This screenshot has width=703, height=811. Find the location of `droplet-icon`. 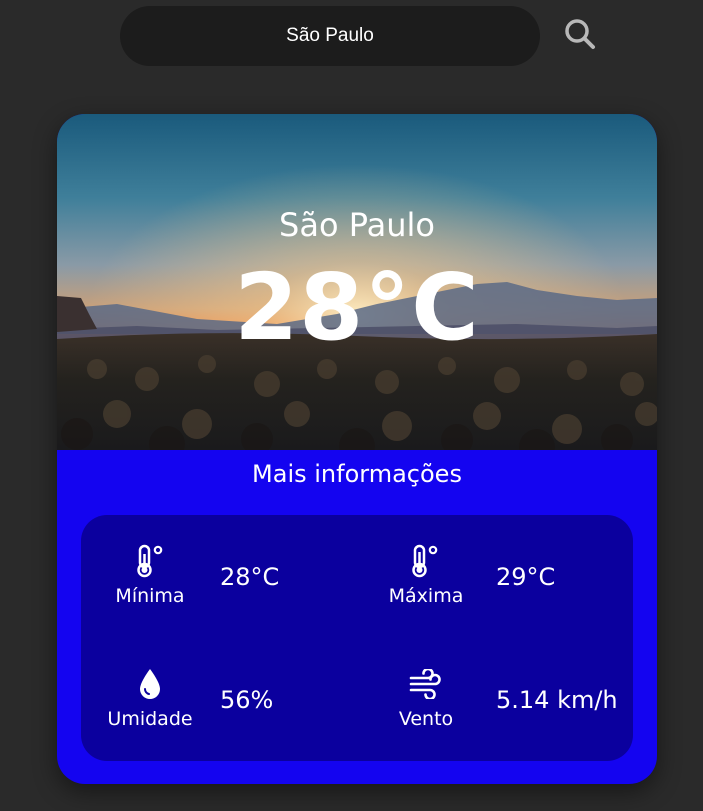

droplet-icon is located at coordinates (150, 684).